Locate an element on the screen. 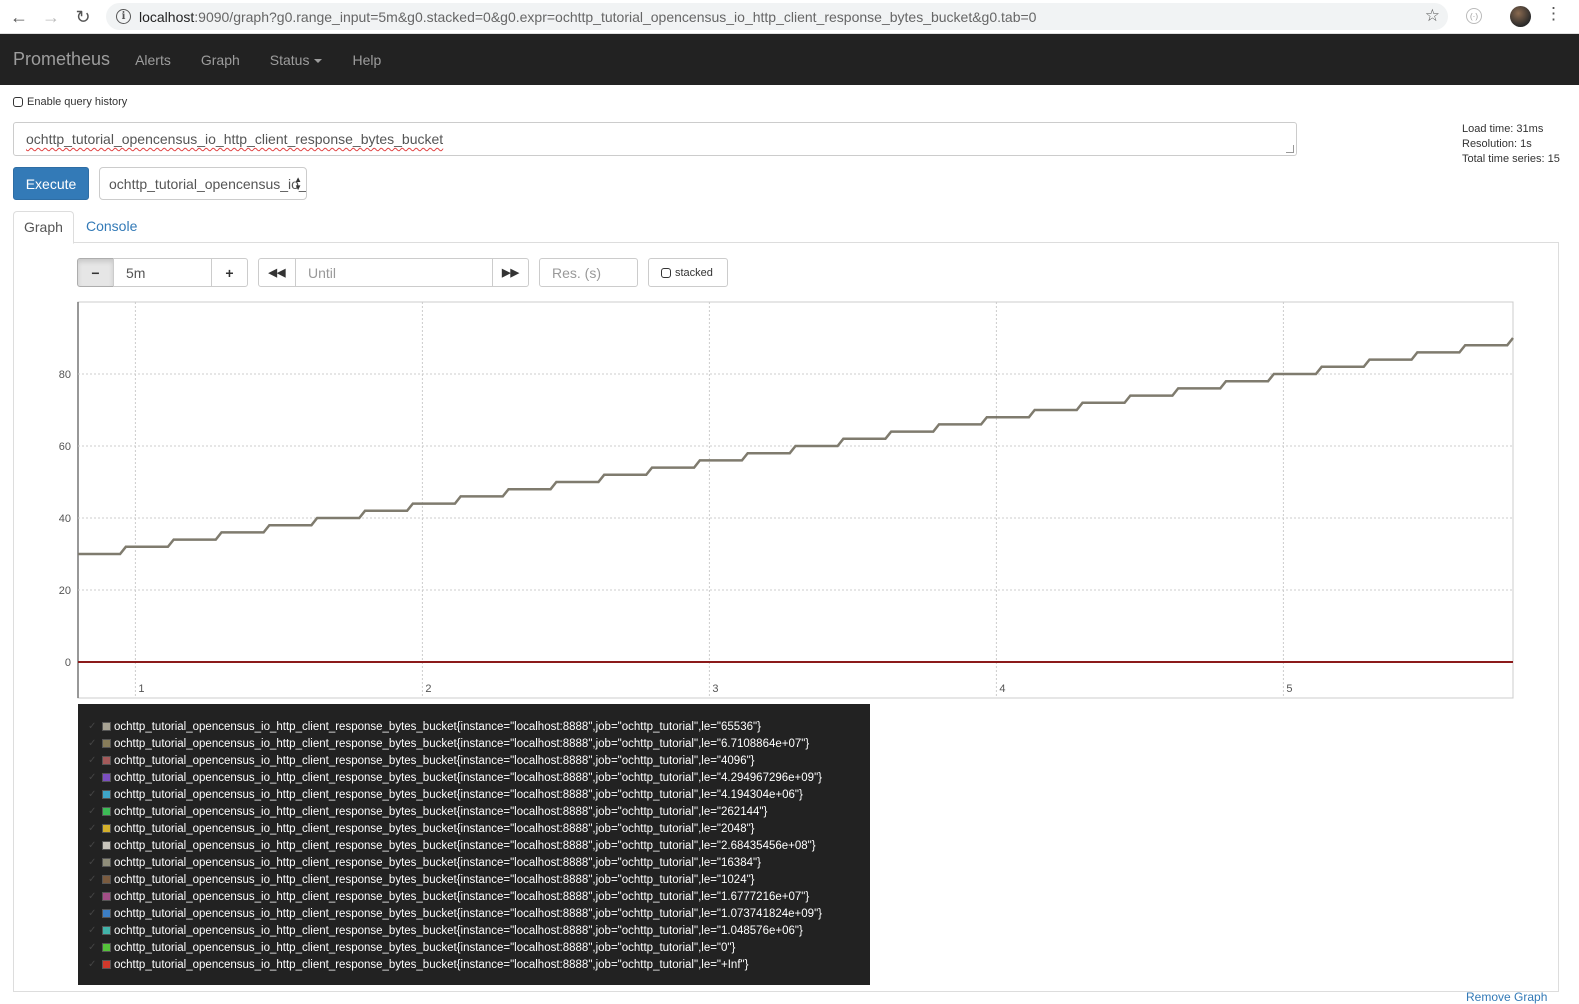 This screenshot has height=1004, width=1579. stacked-label: stacked is located at coordinates (694, 272).